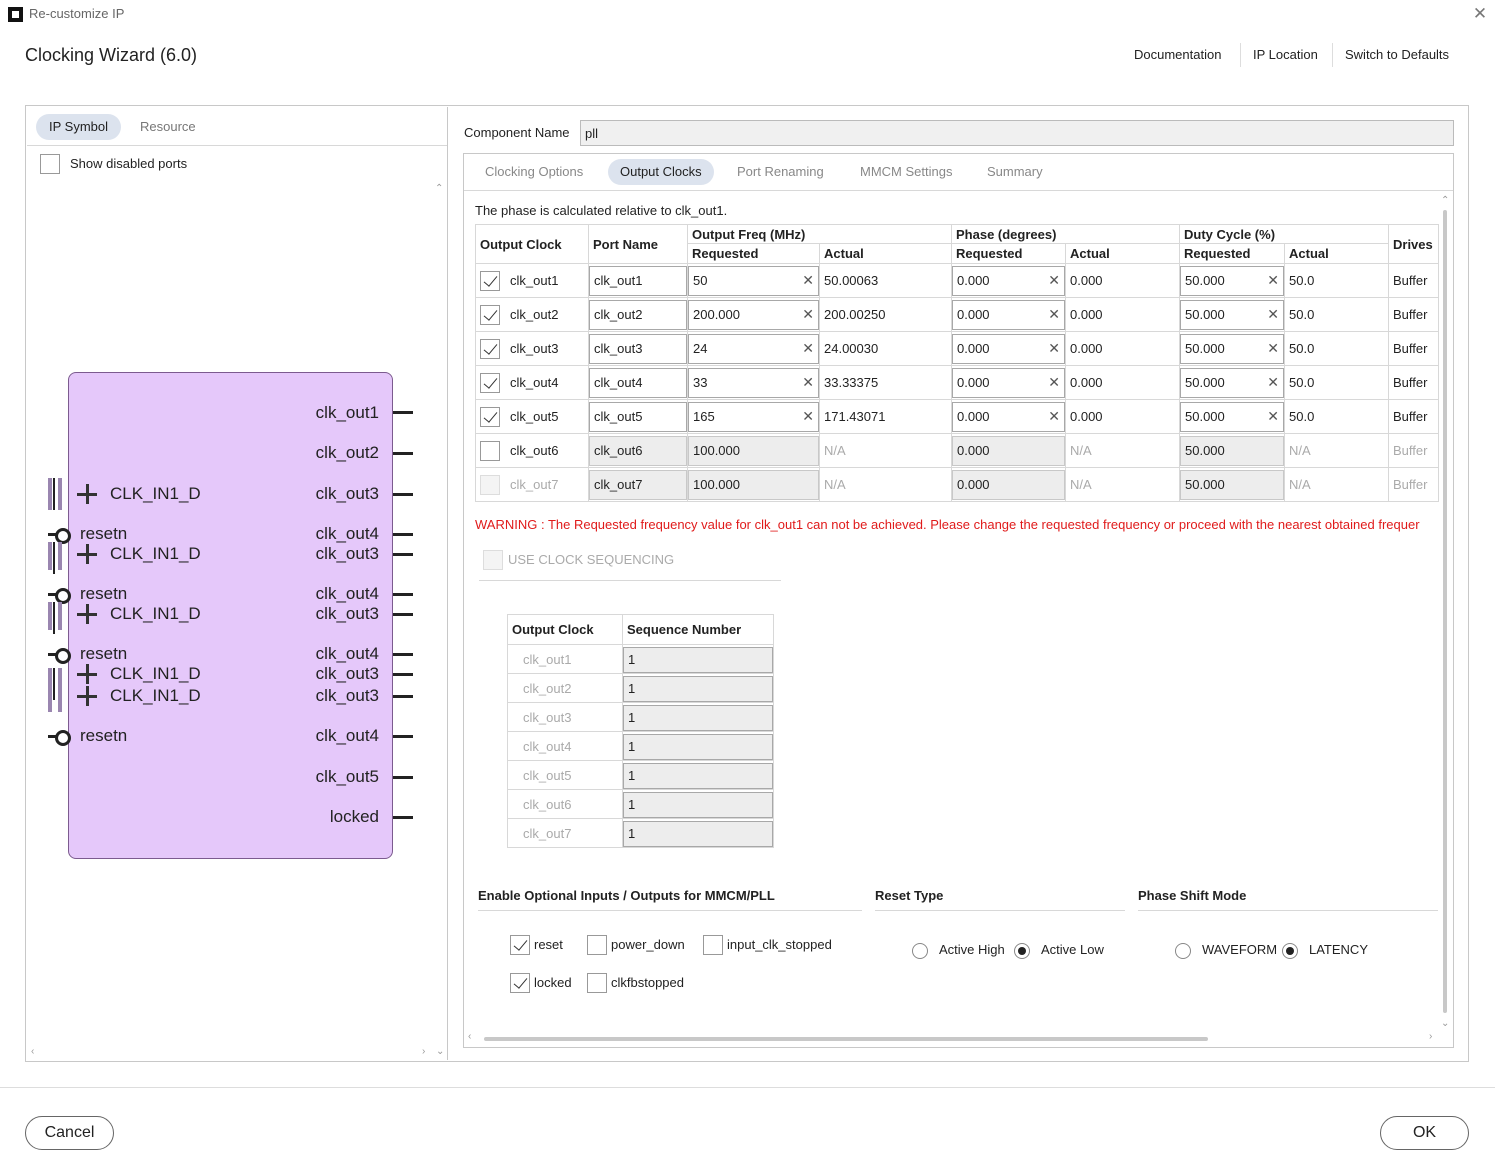 Image resolution: width=1495 pixels, height=1176 pixels. I want to click on input-clk-stopped-checkbox, so click(713, 945).